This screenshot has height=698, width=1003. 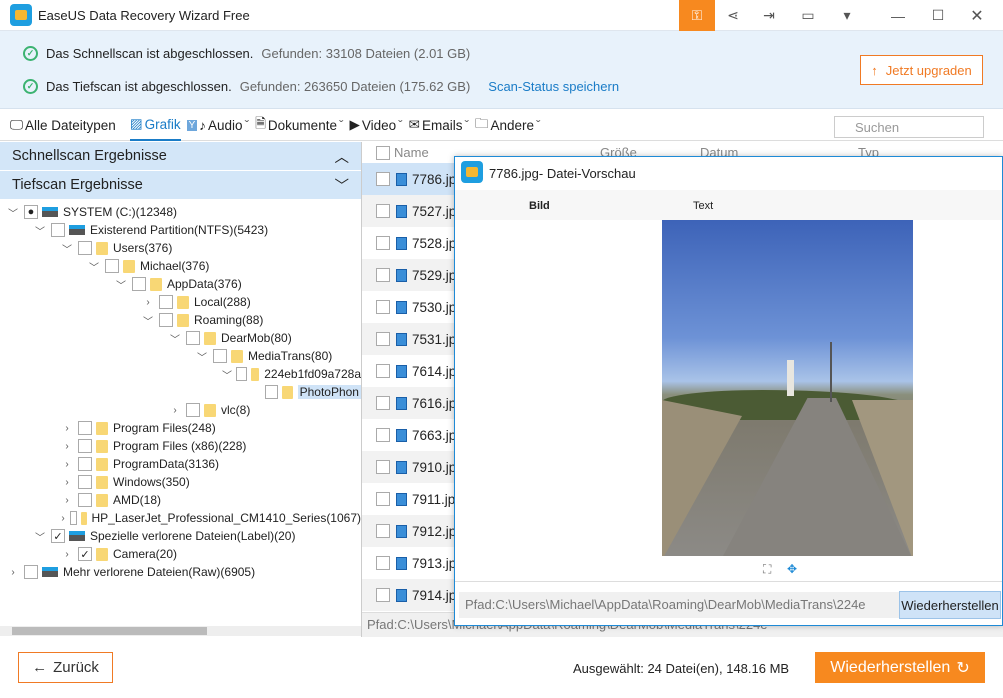 What do you see at coordinates (65, 667) in the screenshot?
I see `back-button: ← Zurück` at bounding box center [65, 667].